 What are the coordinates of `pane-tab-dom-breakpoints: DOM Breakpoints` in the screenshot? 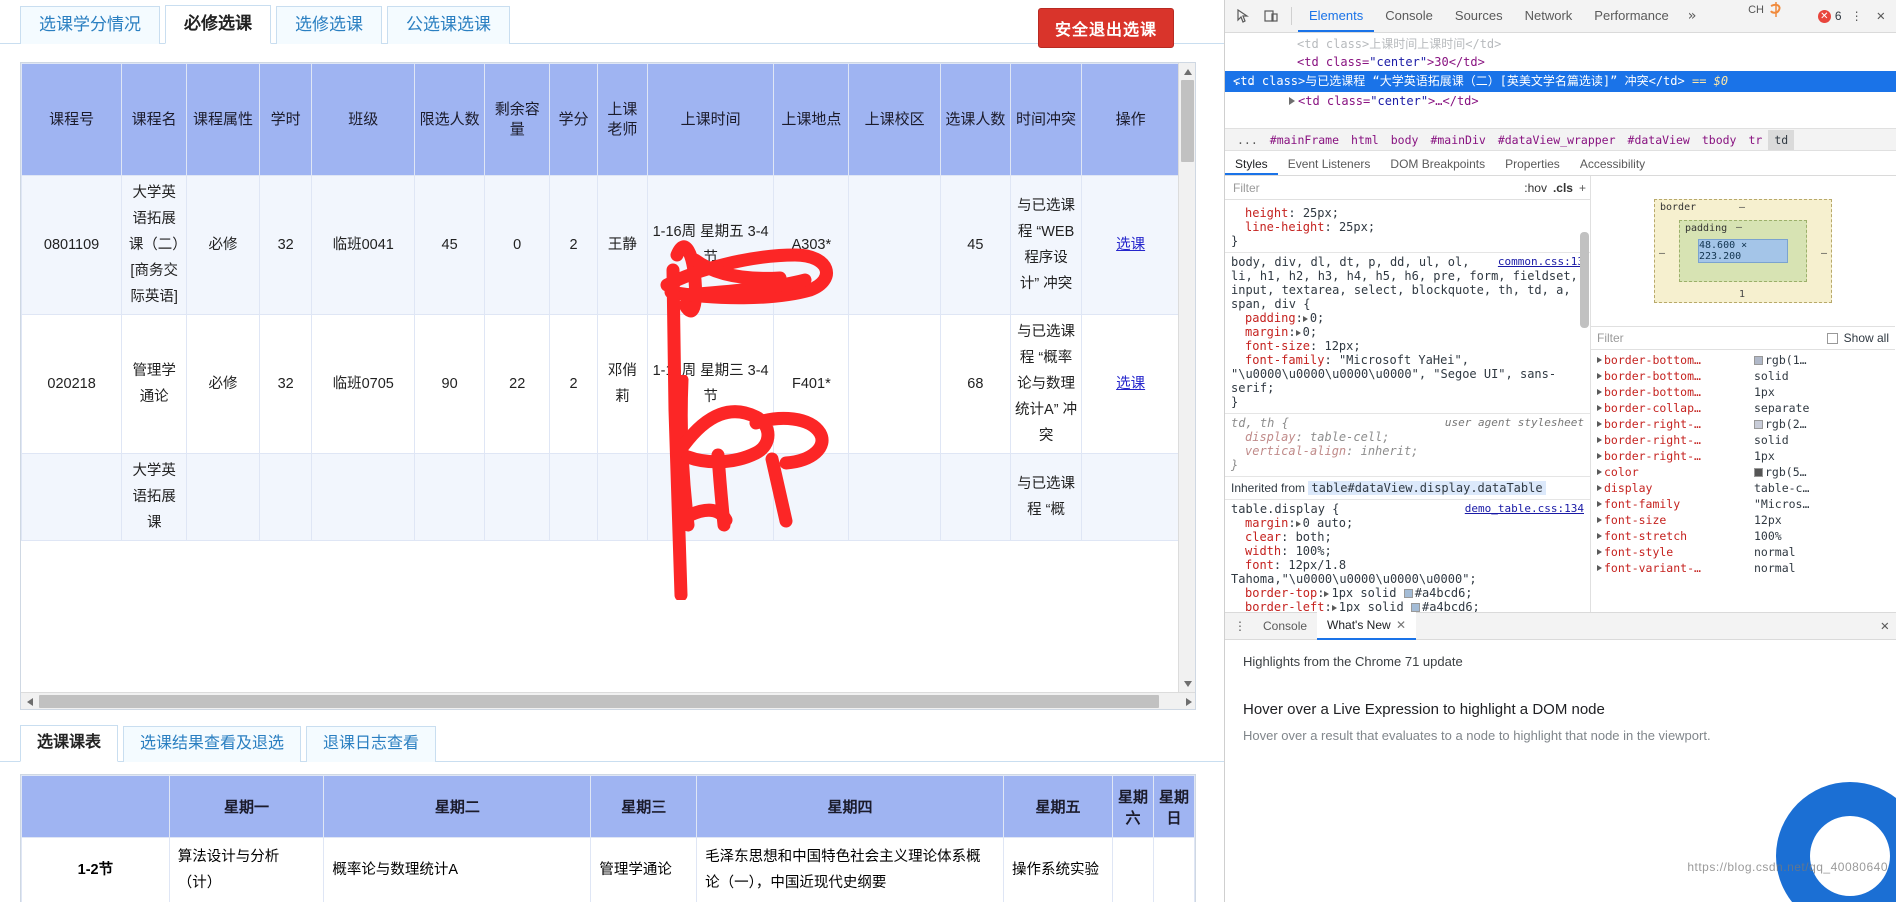 It's located at (1437, 163).